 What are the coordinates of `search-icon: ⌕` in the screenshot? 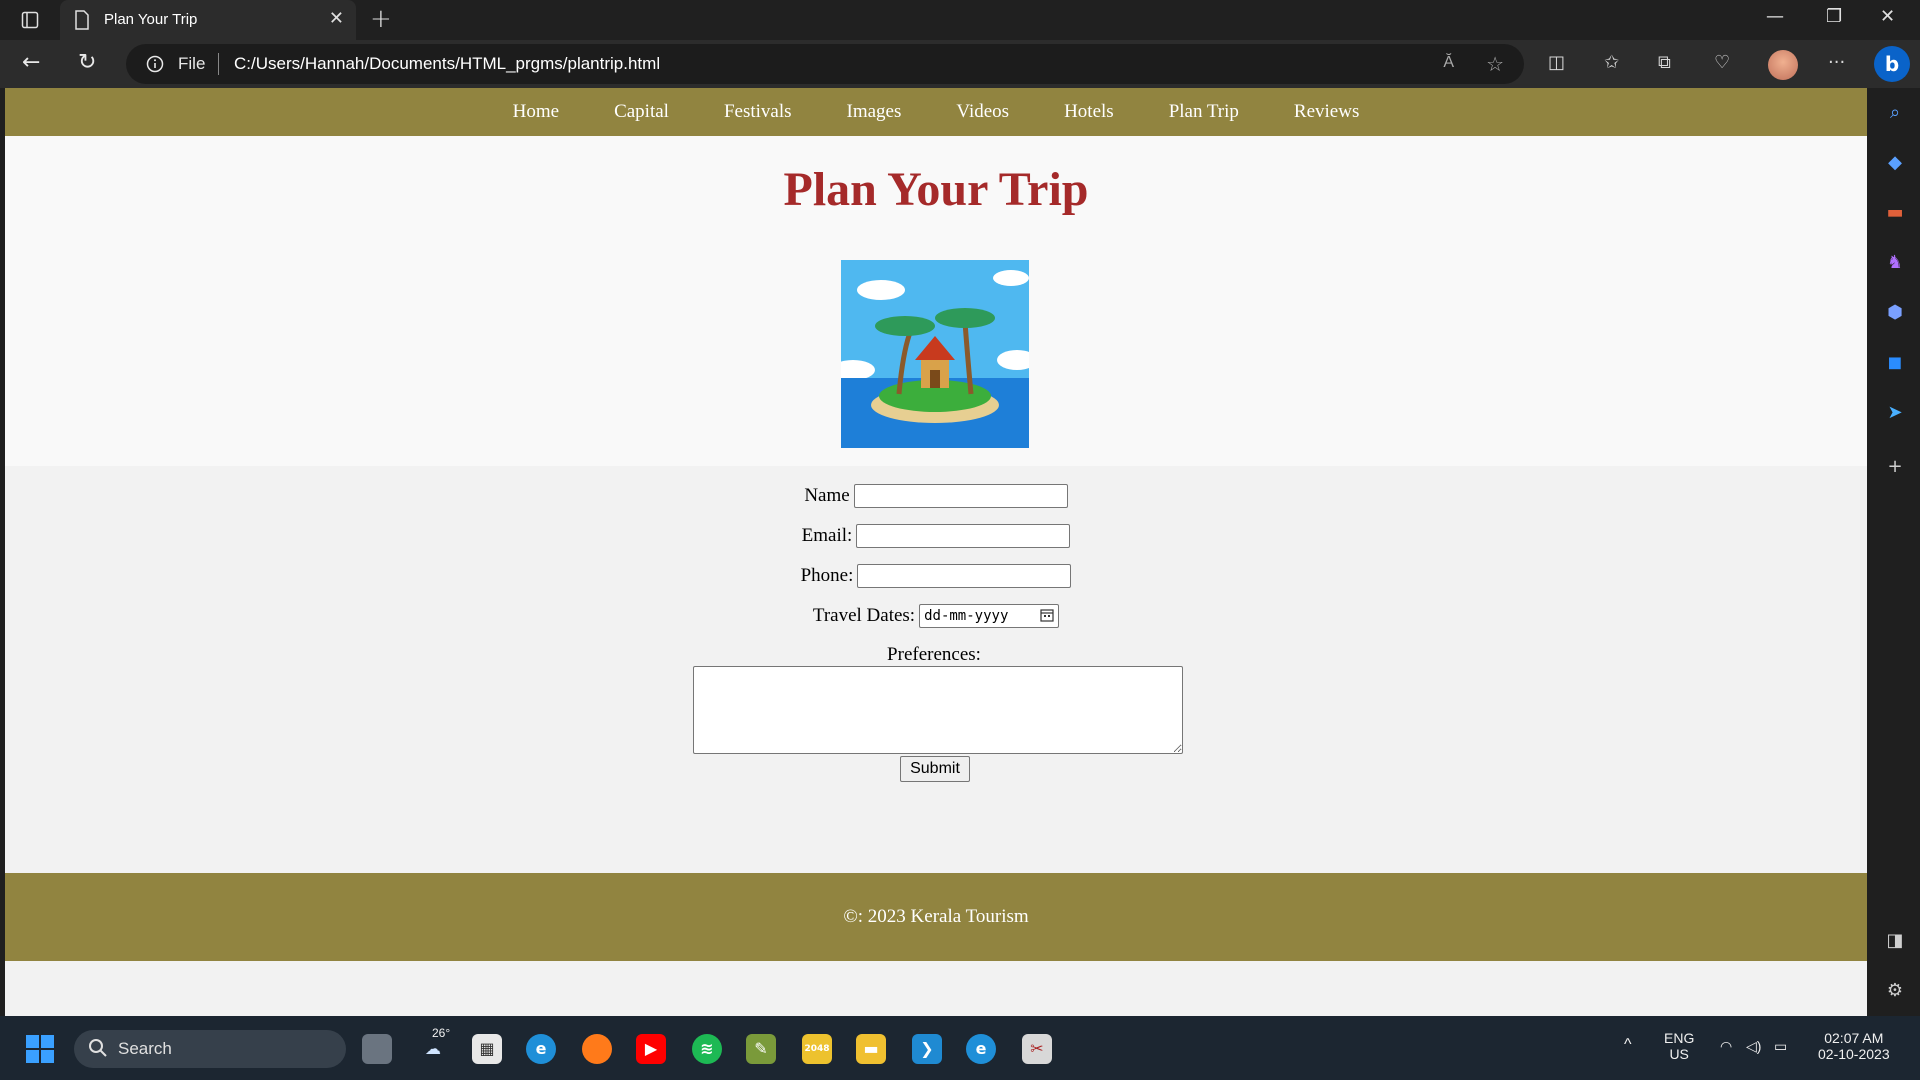 It's located at (1895, 113).